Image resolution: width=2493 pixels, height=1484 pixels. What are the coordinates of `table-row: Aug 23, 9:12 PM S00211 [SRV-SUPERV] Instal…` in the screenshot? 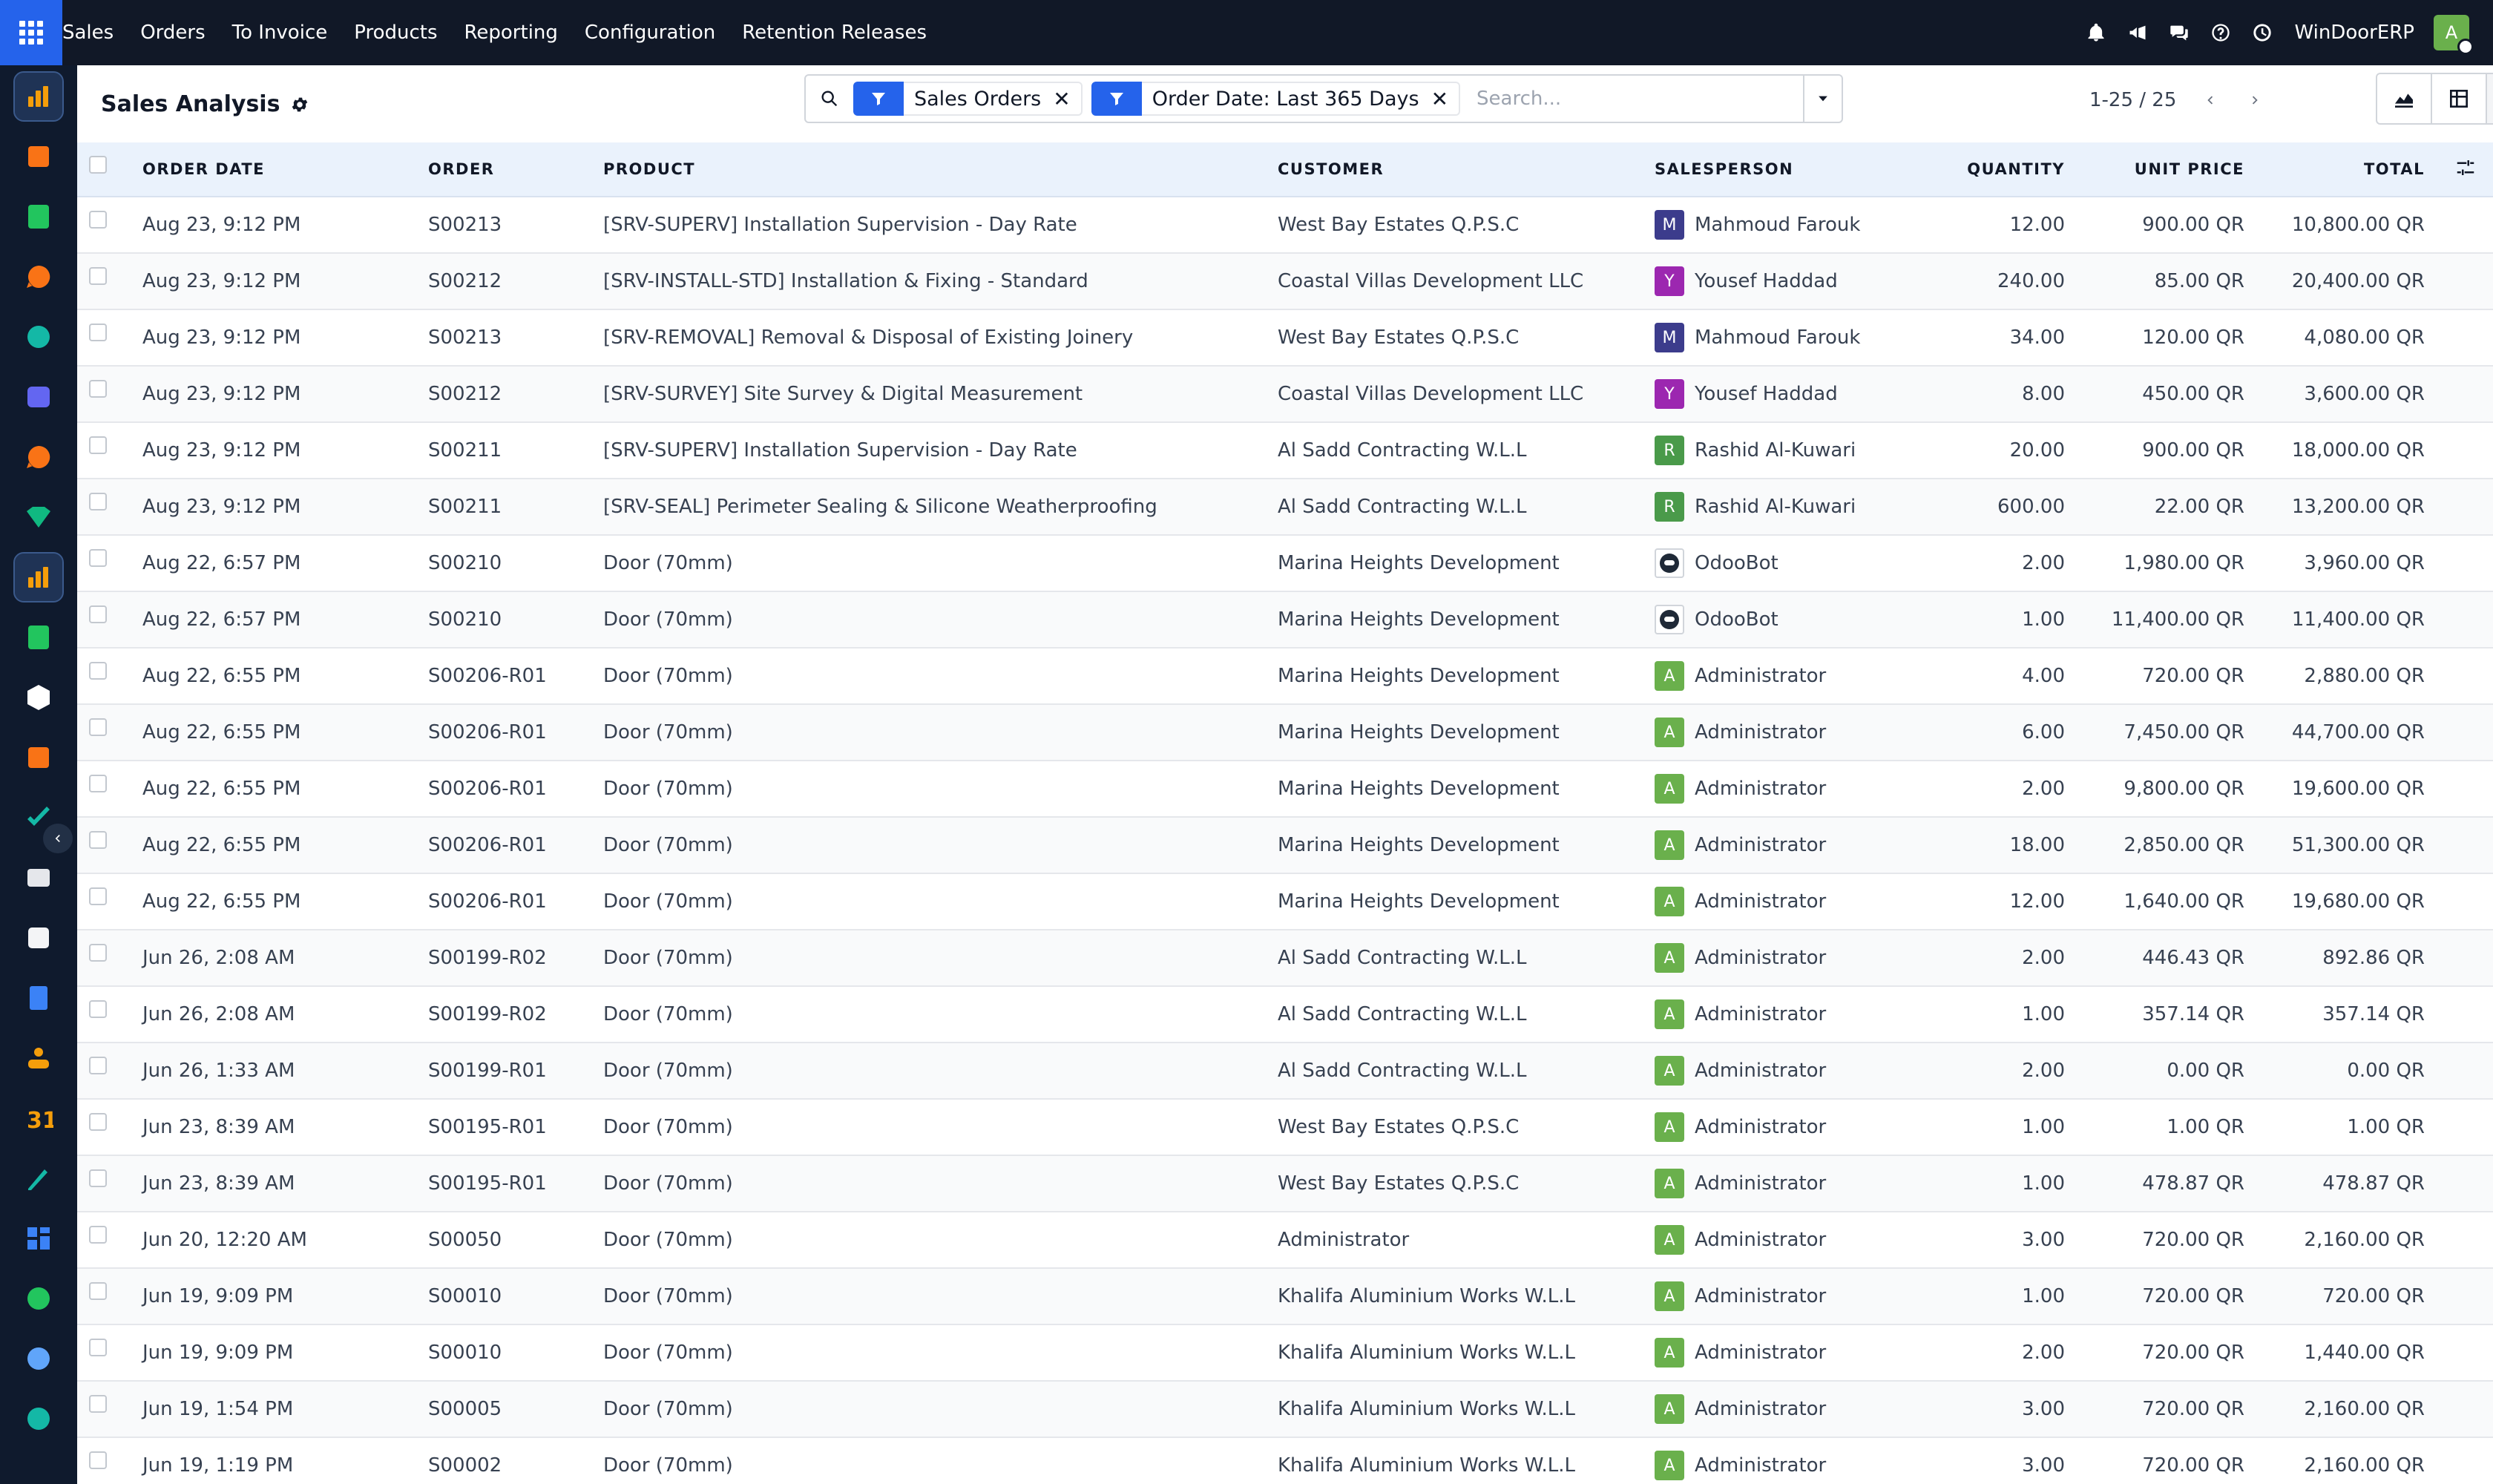 It's located at (1285, 451).